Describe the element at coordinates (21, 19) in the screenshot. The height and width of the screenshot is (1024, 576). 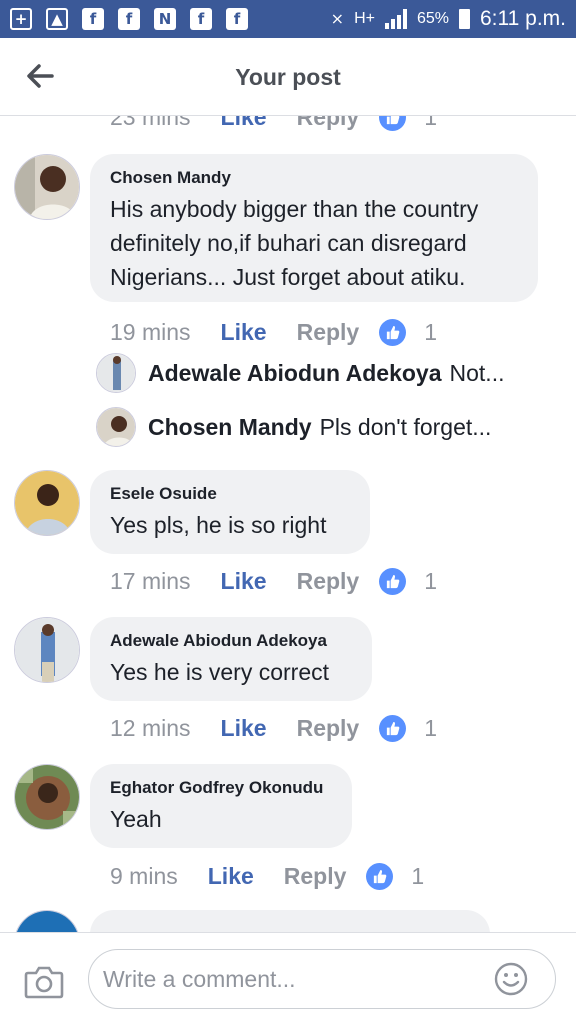
I see `add-box-icon: +` at that location.